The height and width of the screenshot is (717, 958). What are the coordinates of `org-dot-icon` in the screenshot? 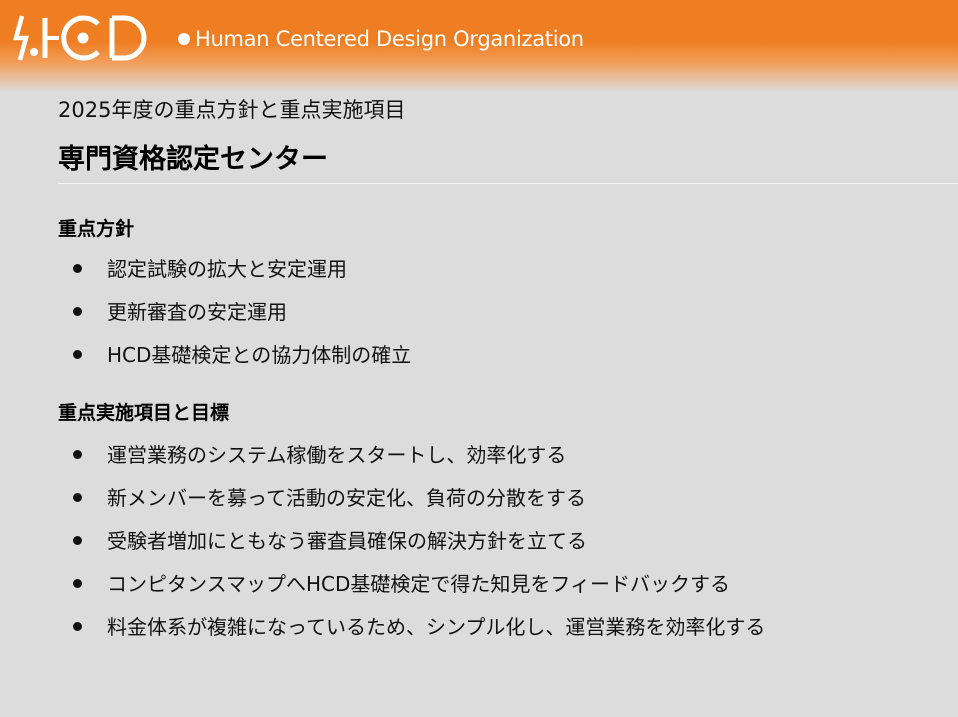 It's located at (184, 39).